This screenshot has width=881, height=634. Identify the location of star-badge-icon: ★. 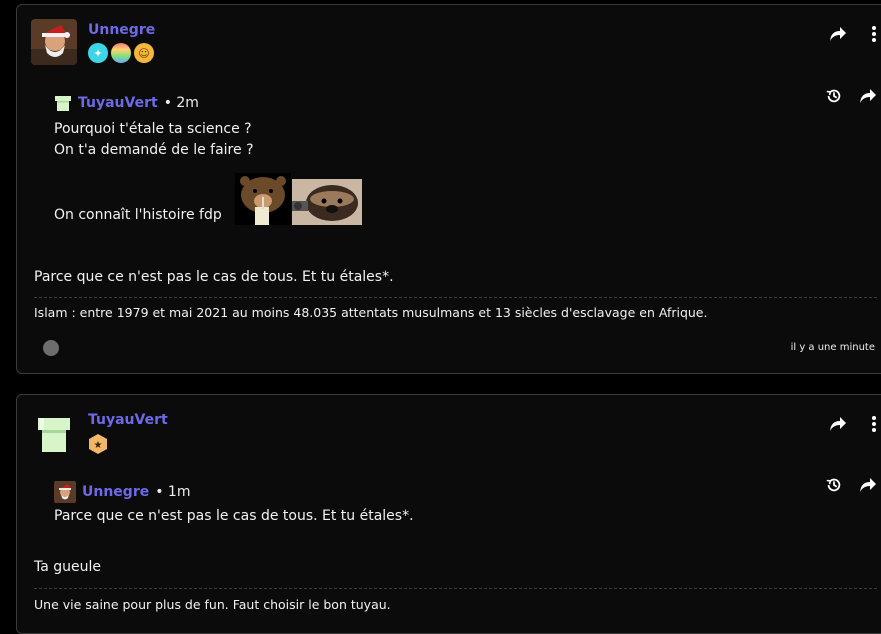
(98, 444).